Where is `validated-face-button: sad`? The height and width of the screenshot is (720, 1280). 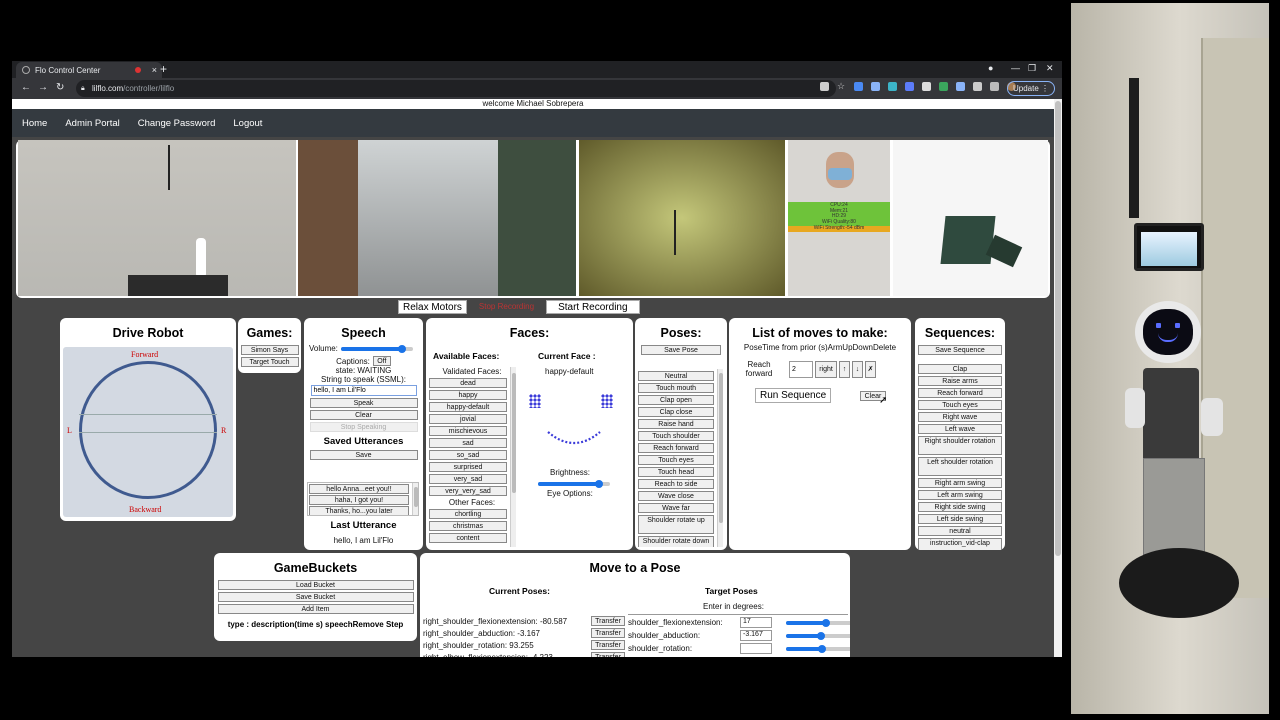 validated-face-button: sad is located at coordinates (468, 443).